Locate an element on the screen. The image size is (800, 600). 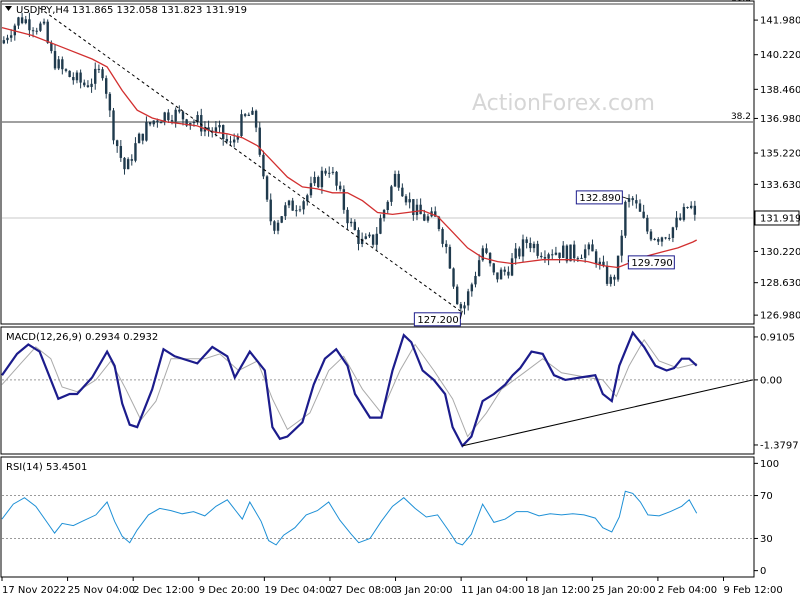
time-tick-label: 17 Nov 2022 is located at coordinates (34, 590).